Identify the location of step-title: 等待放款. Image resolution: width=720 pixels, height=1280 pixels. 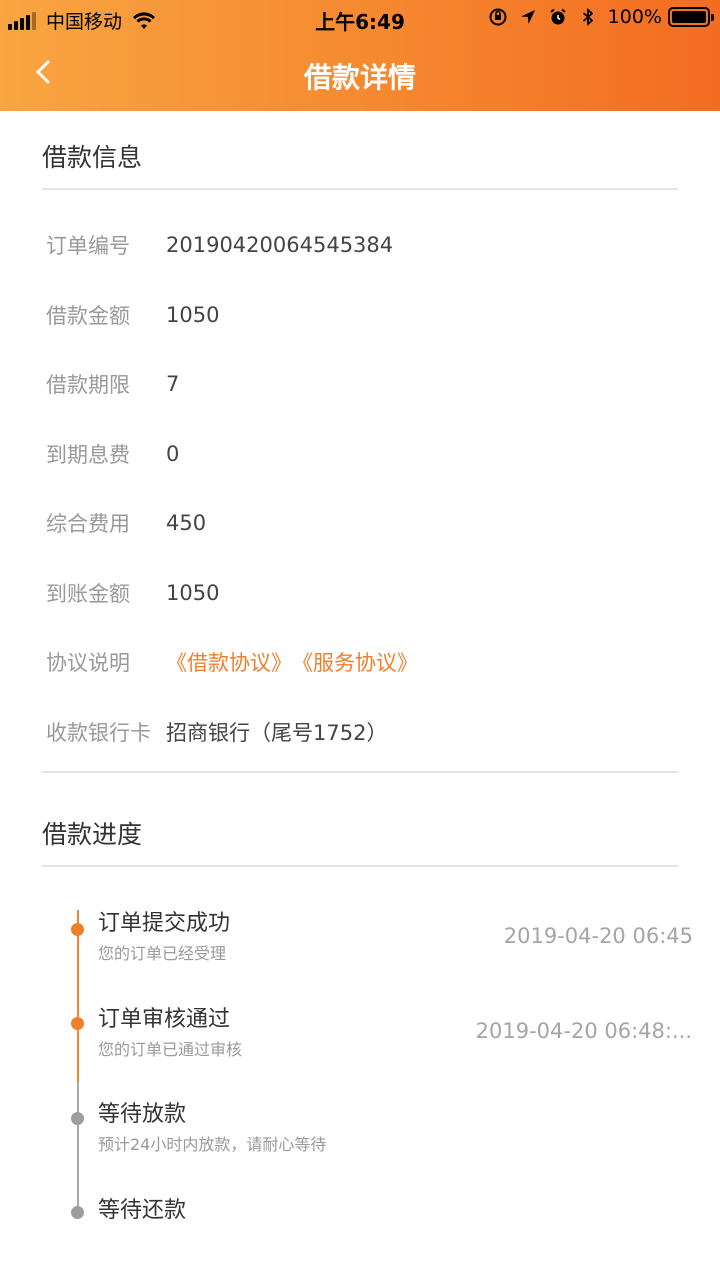
(142, 1114).